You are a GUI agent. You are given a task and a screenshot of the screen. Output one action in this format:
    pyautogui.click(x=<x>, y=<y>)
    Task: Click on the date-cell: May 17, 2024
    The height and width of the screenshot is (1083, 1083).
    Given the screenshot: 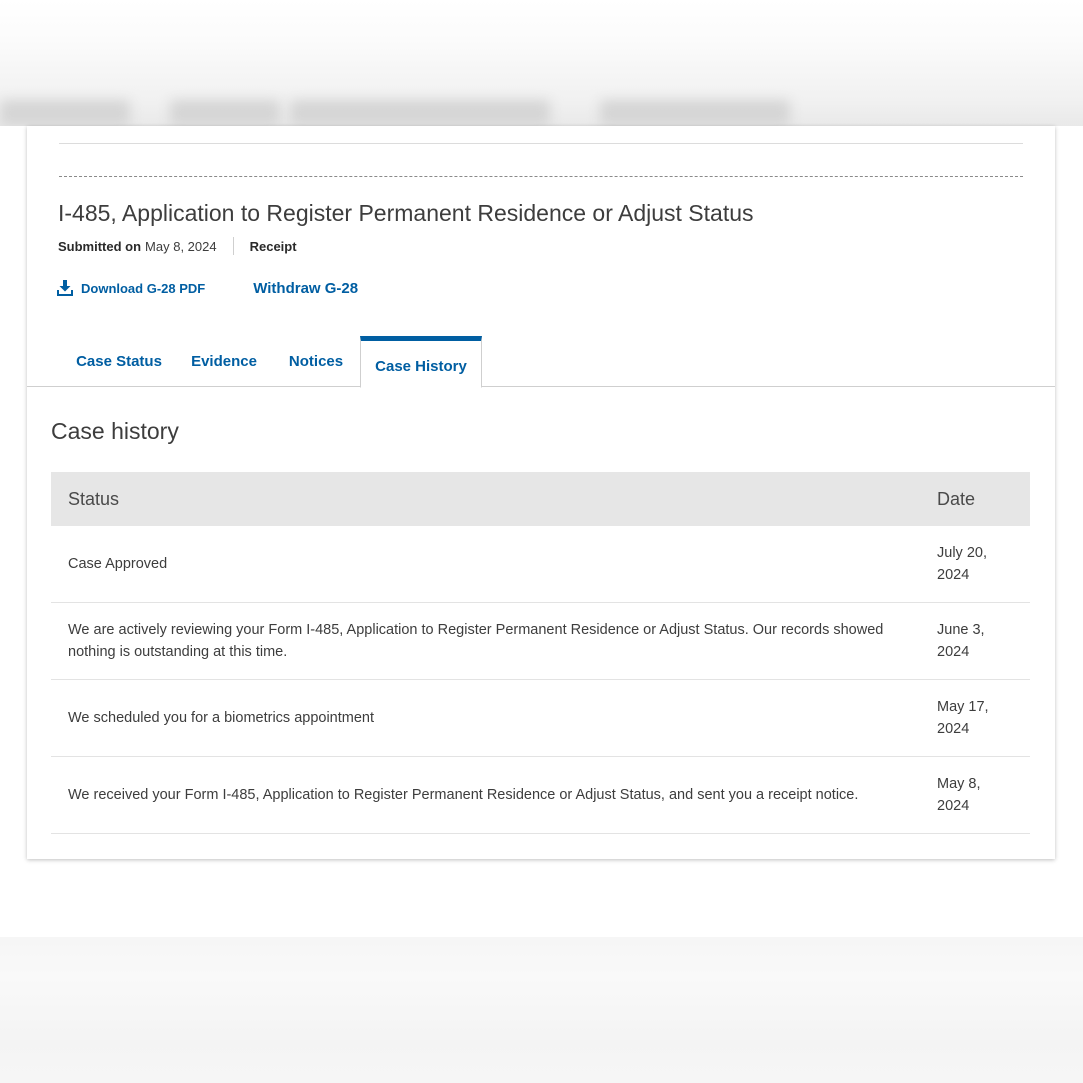 What is the action you would take?
    pyautogui.click(x=963, y=718)
    